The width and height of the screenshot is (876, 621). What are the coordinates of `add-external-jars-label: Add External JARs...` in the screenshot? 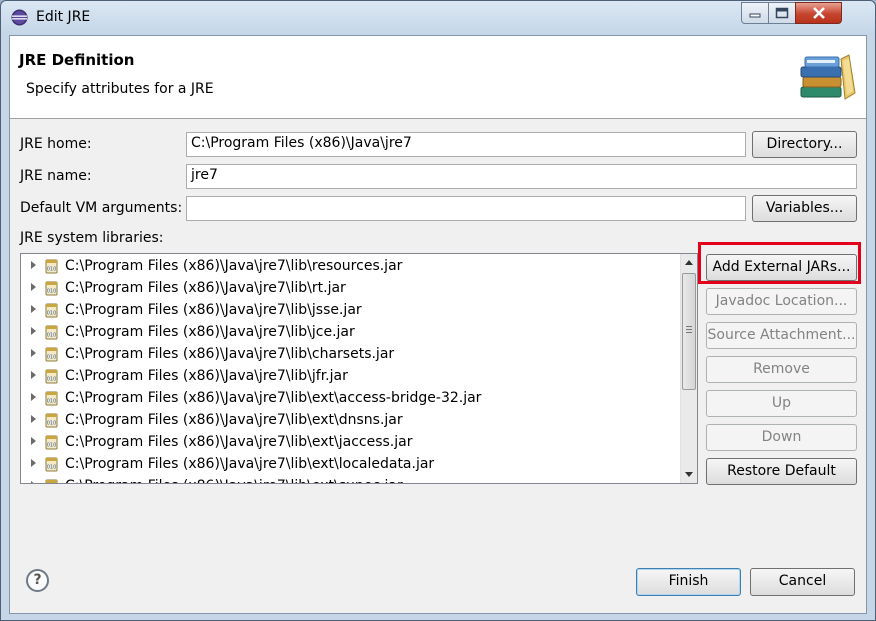 It's located at (781, 267).